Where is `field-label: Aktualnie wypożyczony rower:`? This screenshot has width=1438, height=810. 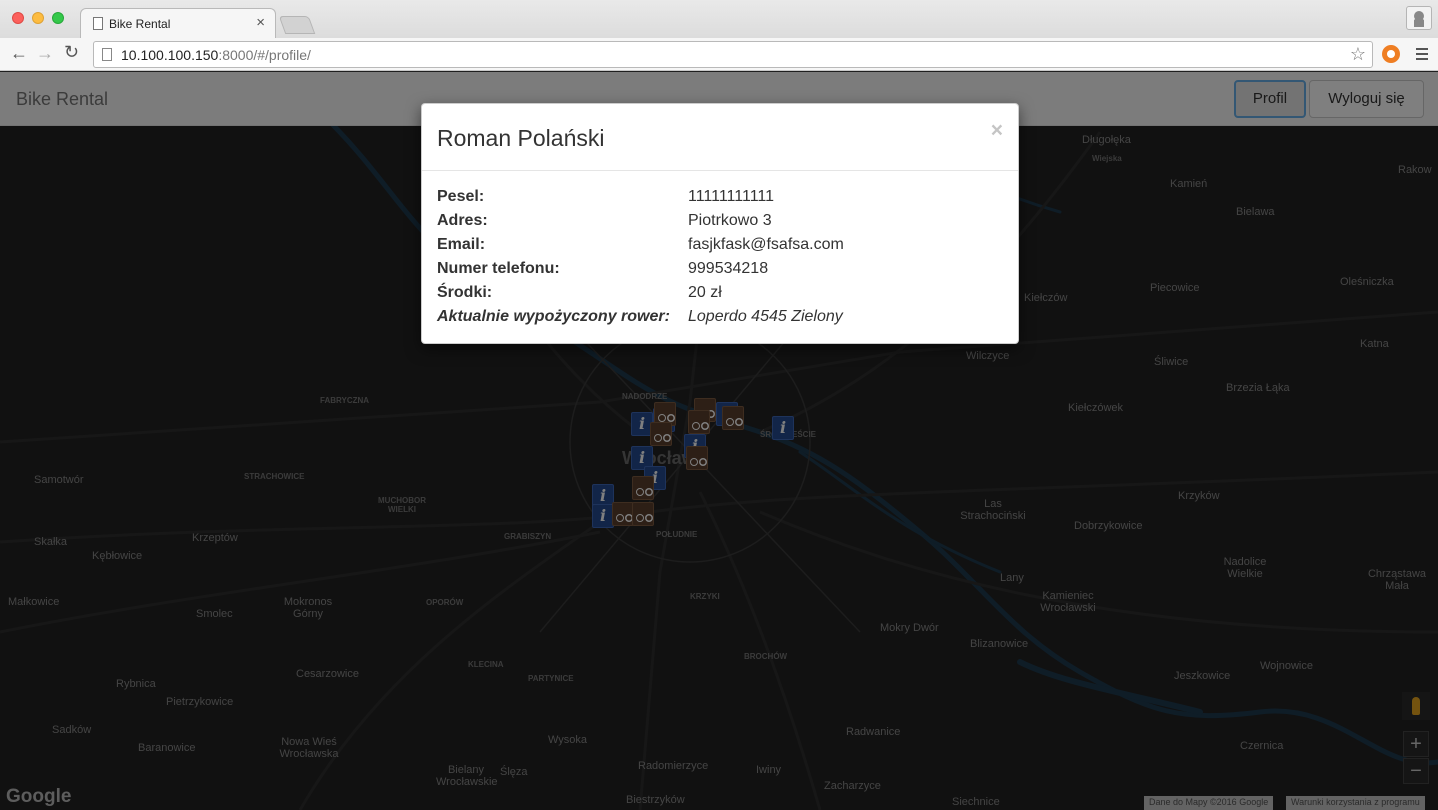
field-label: Aktualnie wypożyczony rower: is located at coordinates (553, 316).